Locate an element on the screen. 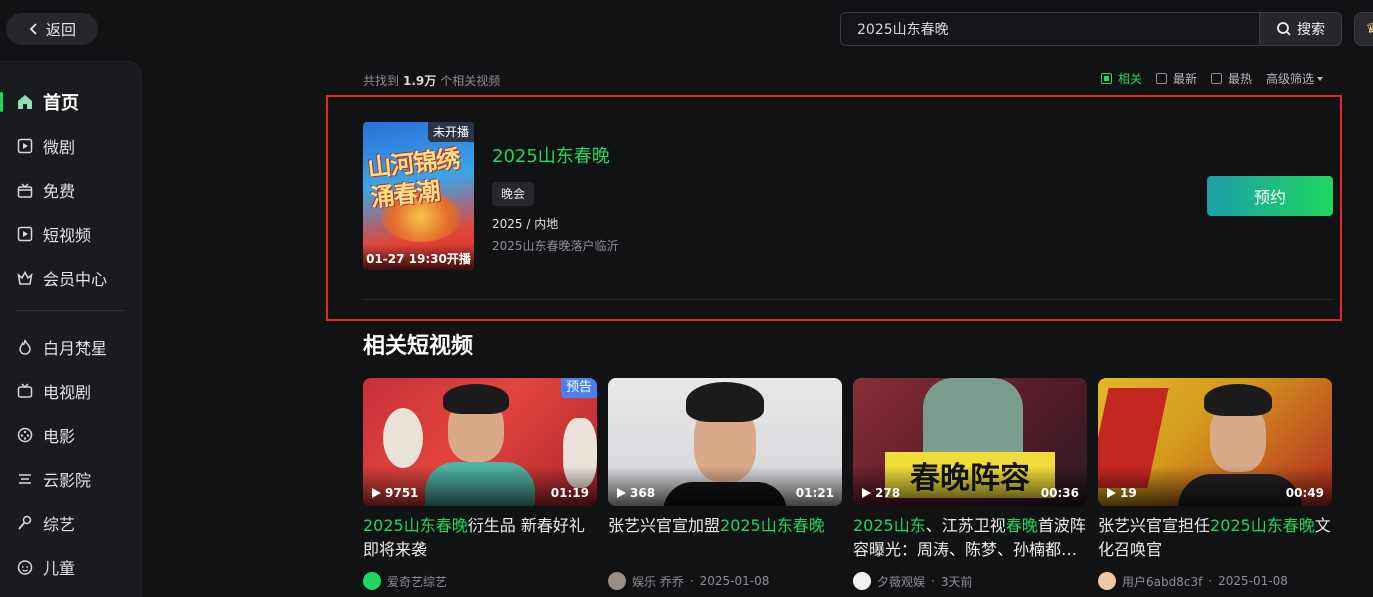 The width and height of the screenshot is (1373, 597). sidebar-item-free: 免费 is located at coordinates (71, 190).